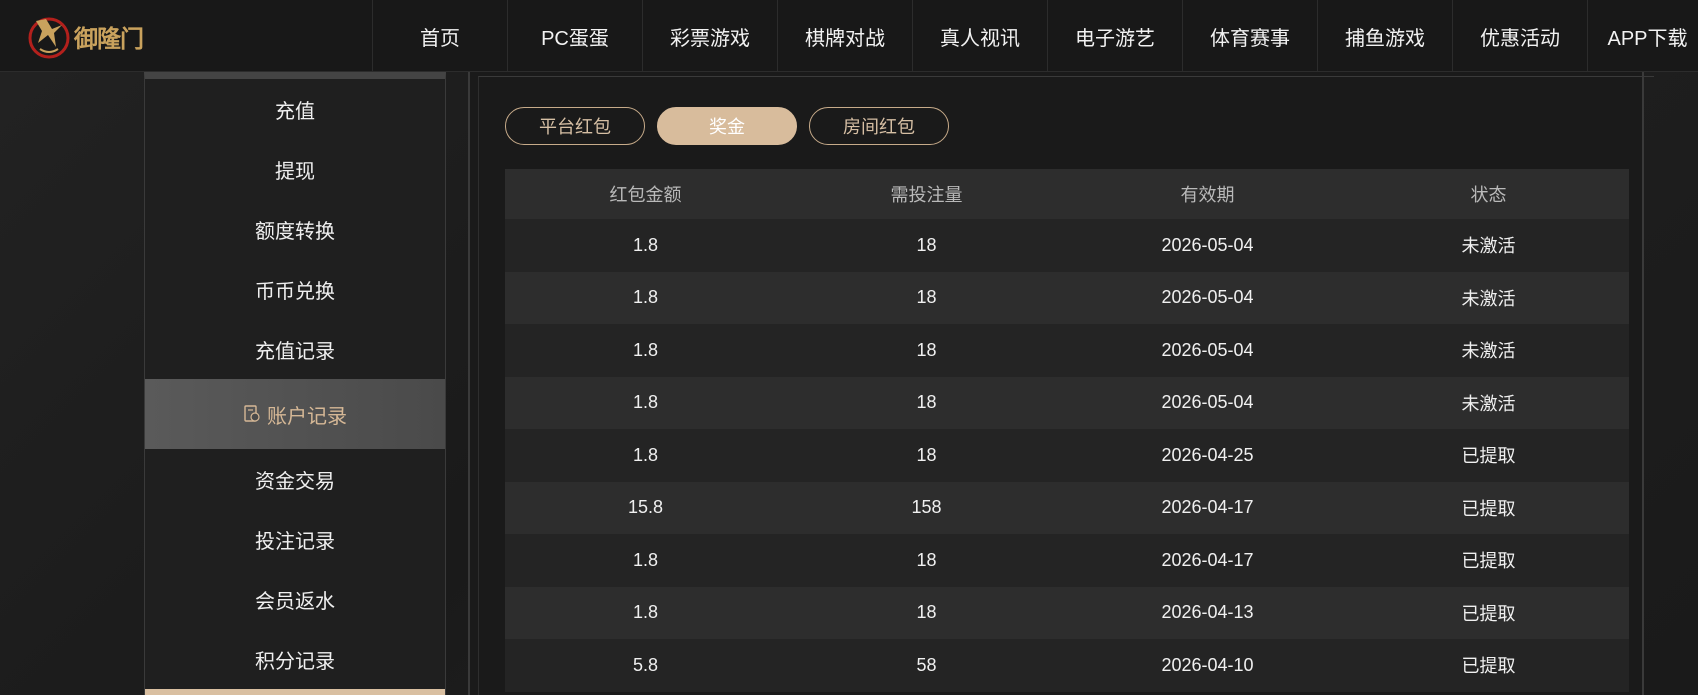 The width and height of the screenshot is (1698, 695). I want to click on logo-brand-text: 御隆门, so click(109, 38).